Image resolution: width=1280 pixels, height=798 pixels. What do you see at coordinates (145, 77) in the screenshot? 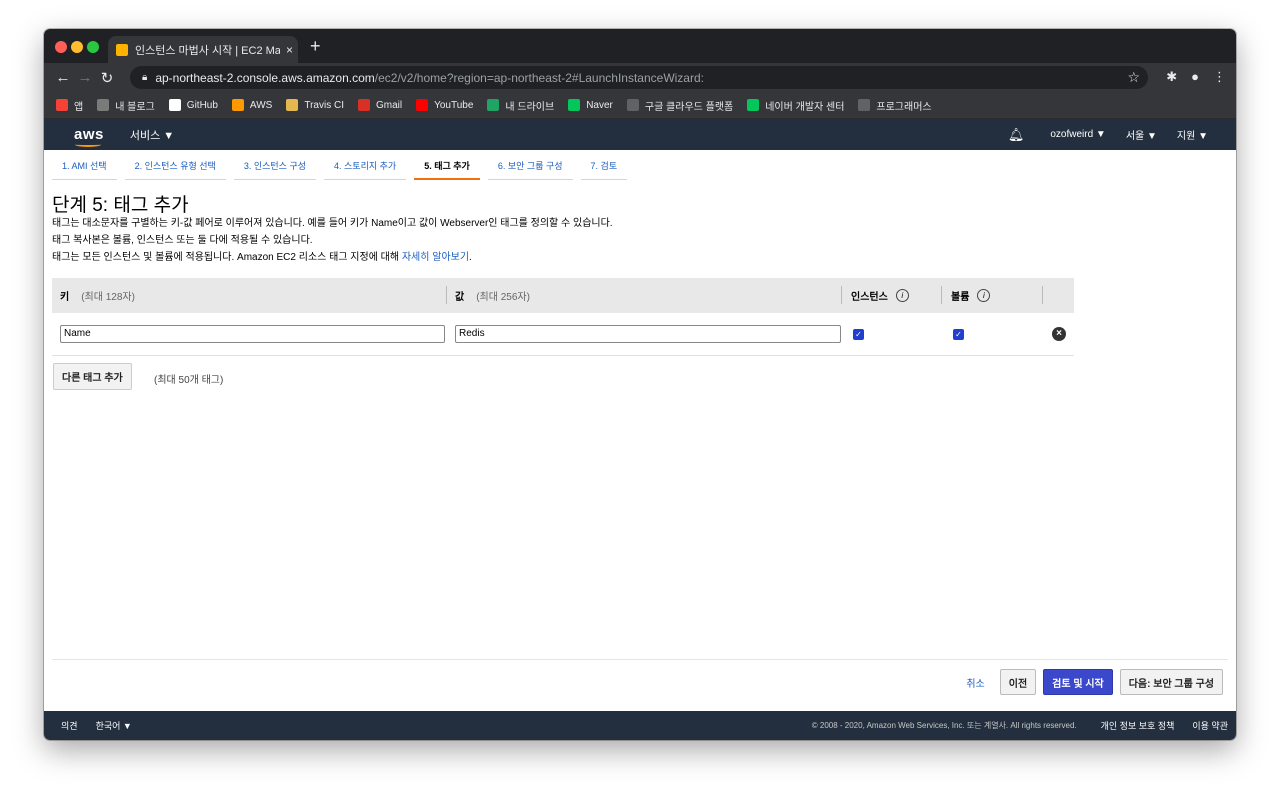
I see `lock-icon: 🔒︎` at bounding box center [145, 77].